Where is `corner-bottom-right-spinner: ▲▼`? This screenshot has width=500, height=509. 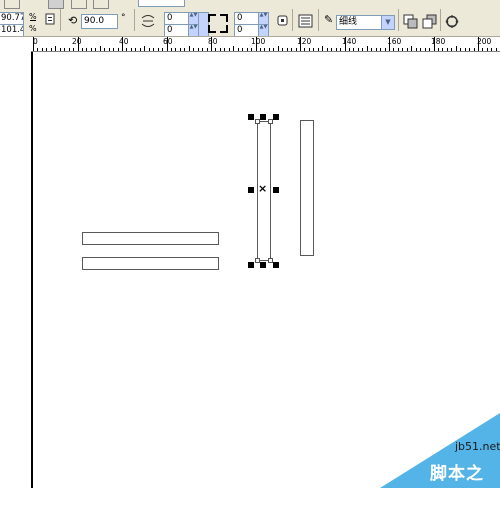
corner-bottom-right-spinner: ▲▼ is located at coordinates (263, 30).